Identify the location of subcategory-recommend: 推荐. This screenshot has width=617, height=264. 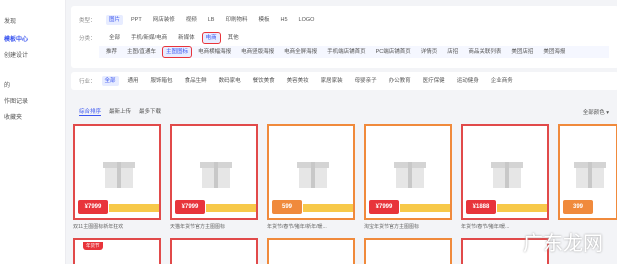
(111, 52).